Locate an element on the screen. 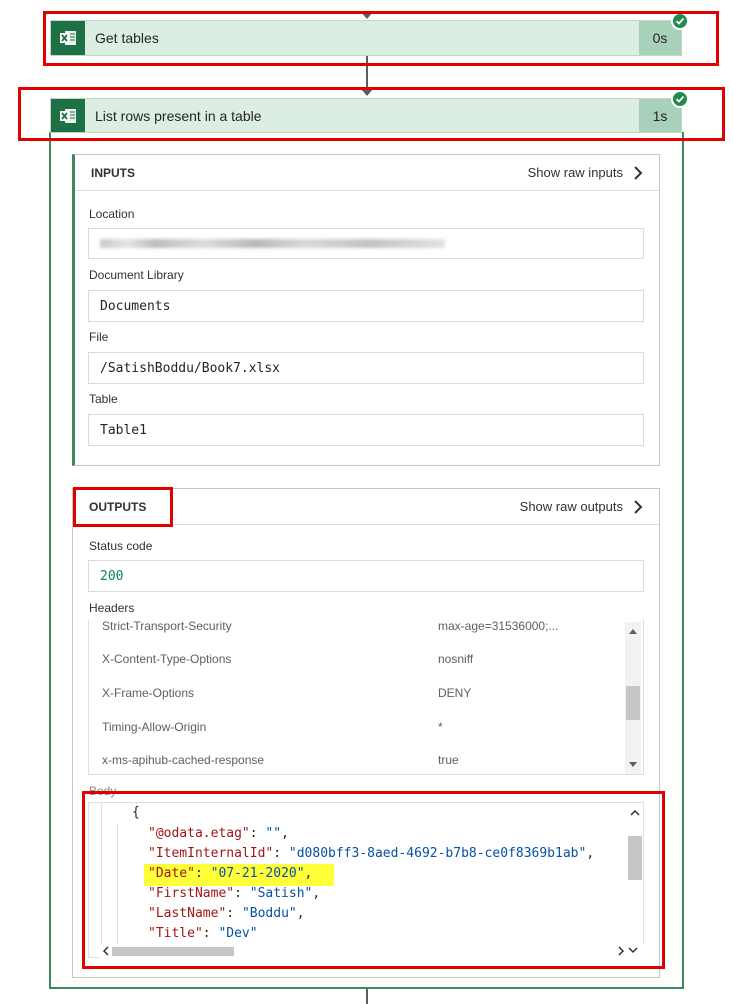 The width and height of the screenshot is (733, 1004). header-value: true is located at coordinates (448, 760).